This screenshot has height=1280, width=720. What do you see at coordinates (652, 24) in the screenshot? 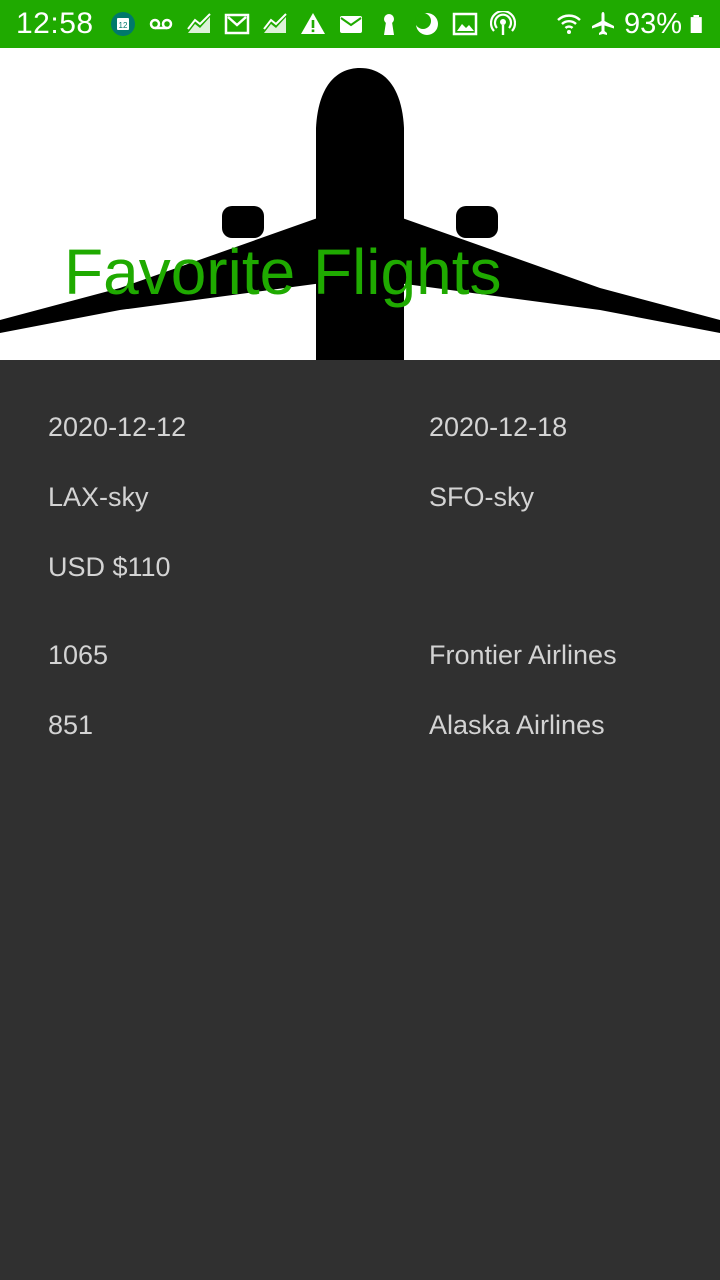
I see `battery-percent: 93%` at bounding box center [652, 24].